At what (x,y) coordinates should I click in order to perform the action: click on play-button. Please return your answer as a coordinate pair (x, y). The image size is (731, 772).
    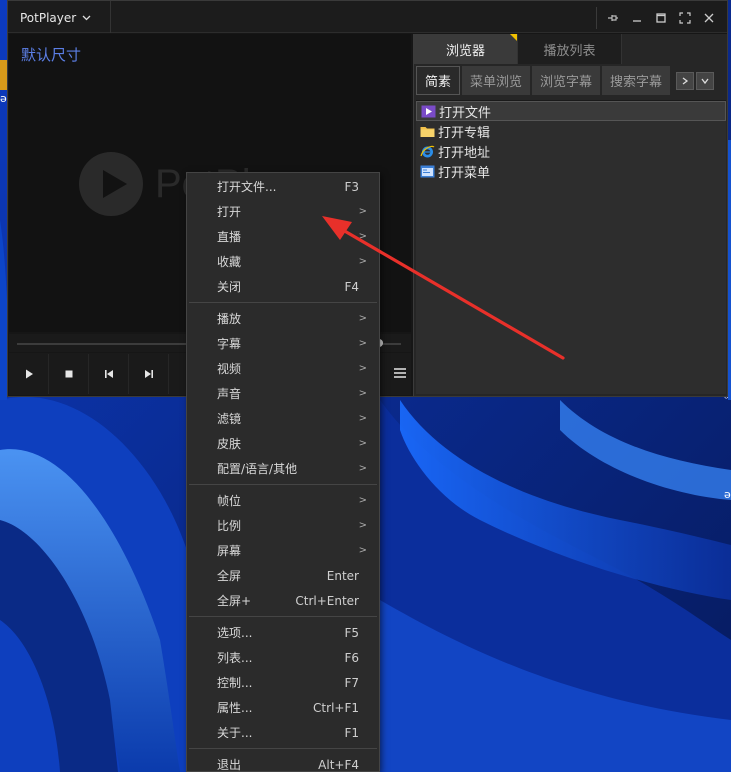
    Looking at the image, I should click on (29, 374).